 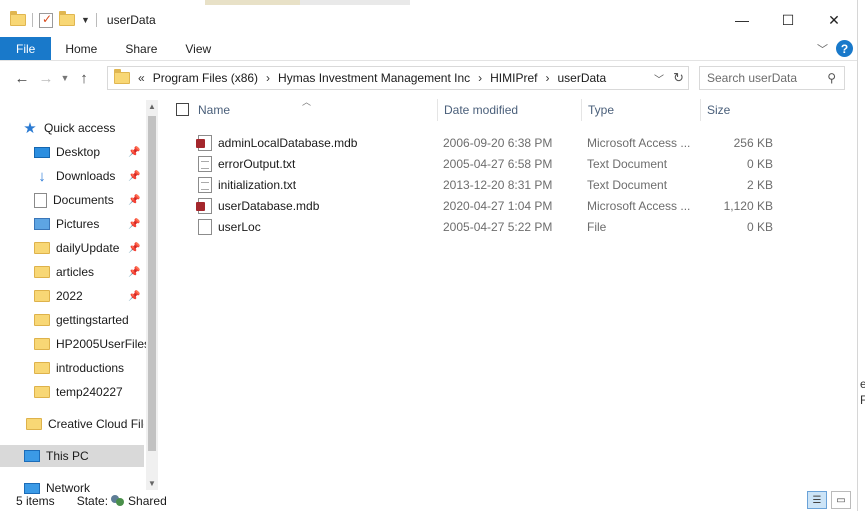 I want to click on breadcrumb: userData, so click(x=581, y=78).